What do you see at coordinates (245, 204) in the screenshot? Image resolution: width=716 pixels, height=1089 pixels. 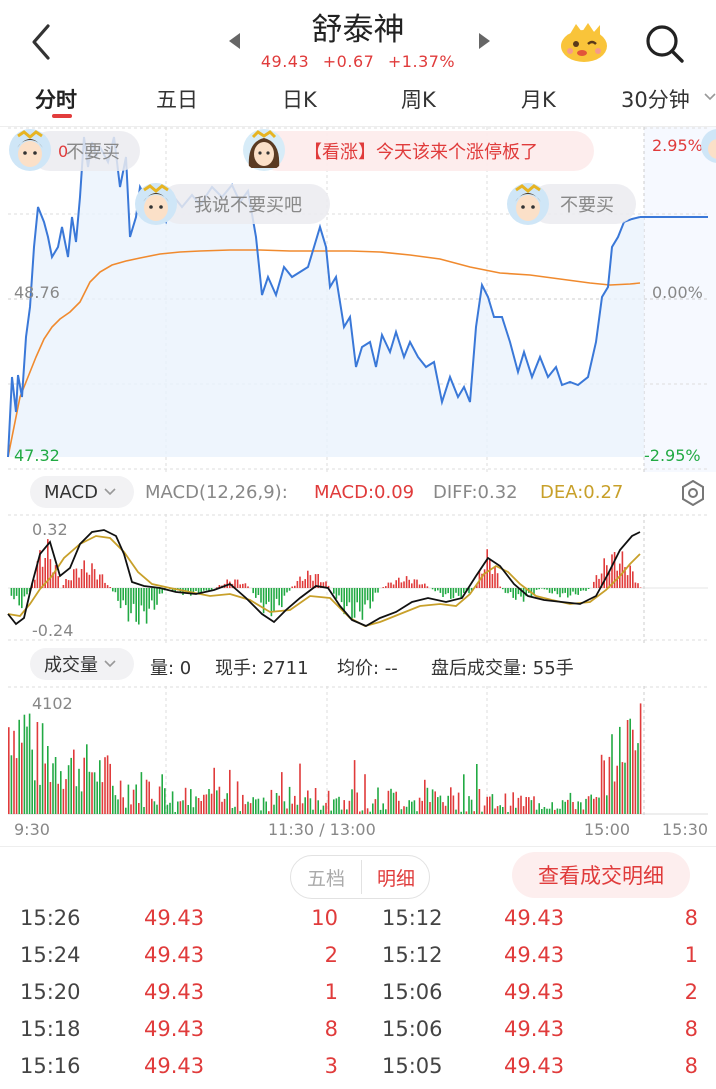 I see `comment-bubble: 我说不要买吧` at bounding box center [245, 204].